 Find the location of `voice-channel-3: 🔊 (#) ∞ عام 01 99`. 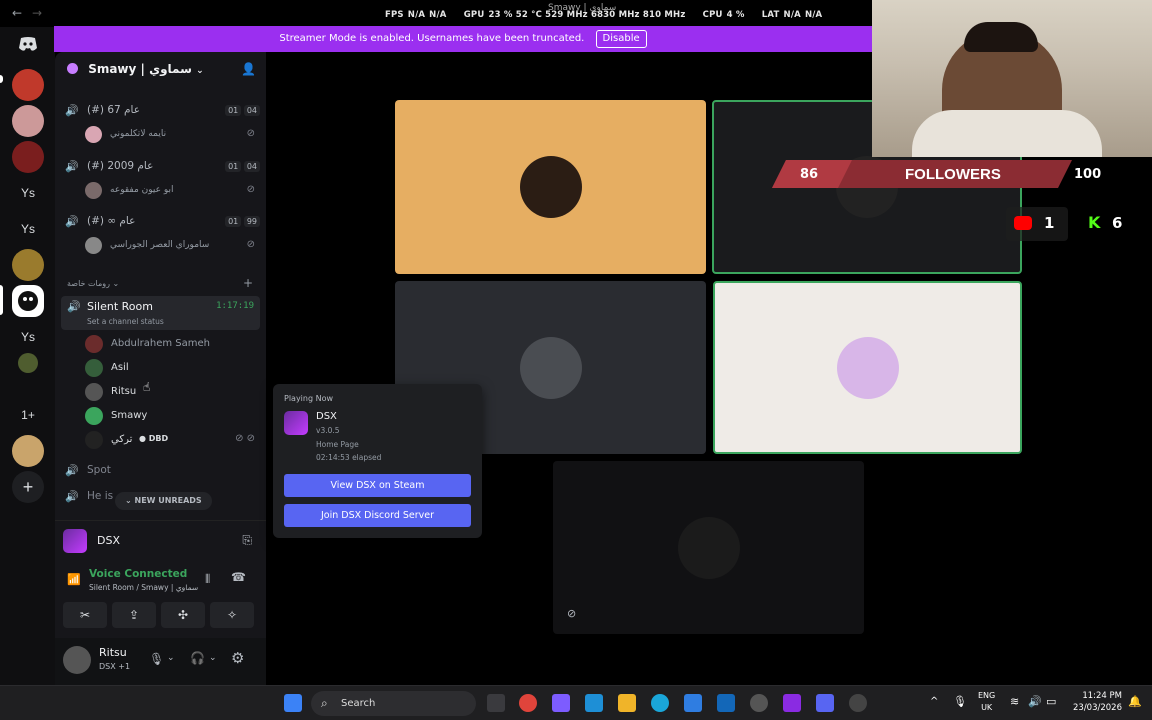

voice-channel-3: 🔊 (#) ∞ عام 01 99 is located at coordinates (162, 223).